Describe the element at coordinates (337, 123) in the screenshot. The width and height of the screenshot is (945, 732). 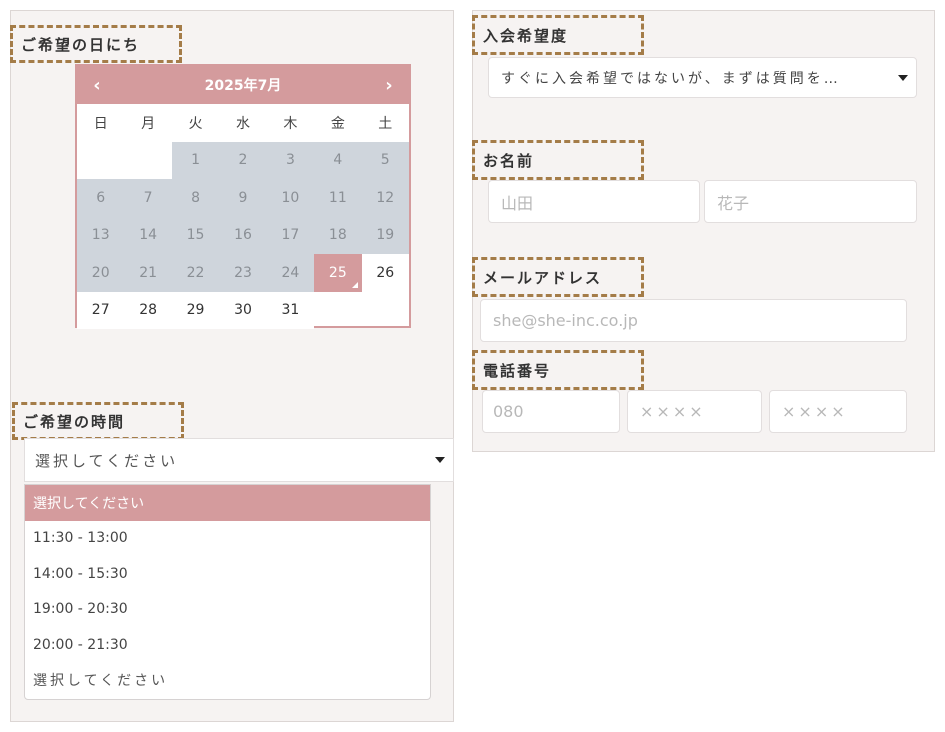
I see `weekday-fri: 金` at that location.